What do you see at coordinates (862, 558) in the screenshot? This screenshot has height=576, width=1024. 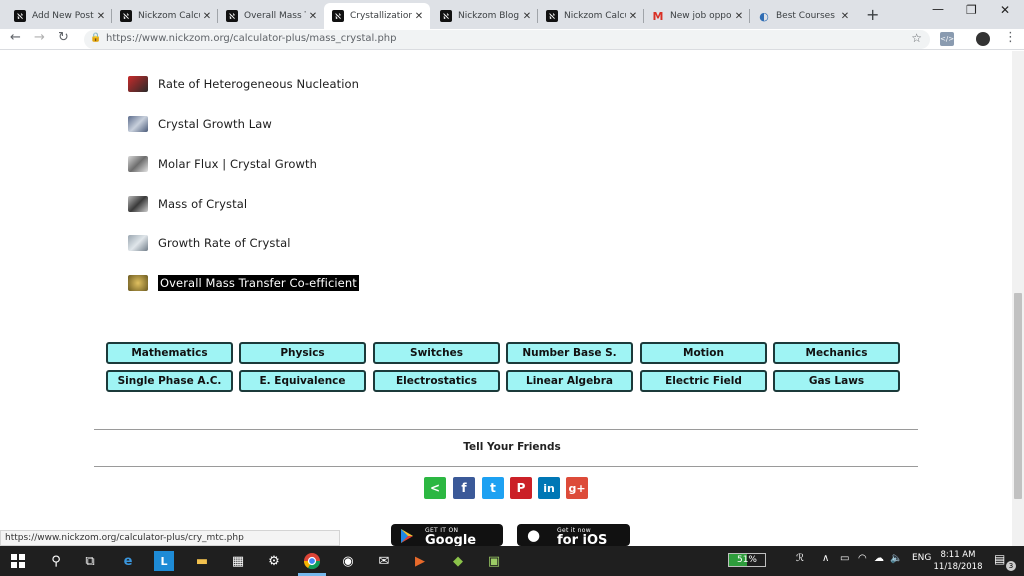 I see `wifi-icon: ◠` at bounding box center [862, 558].